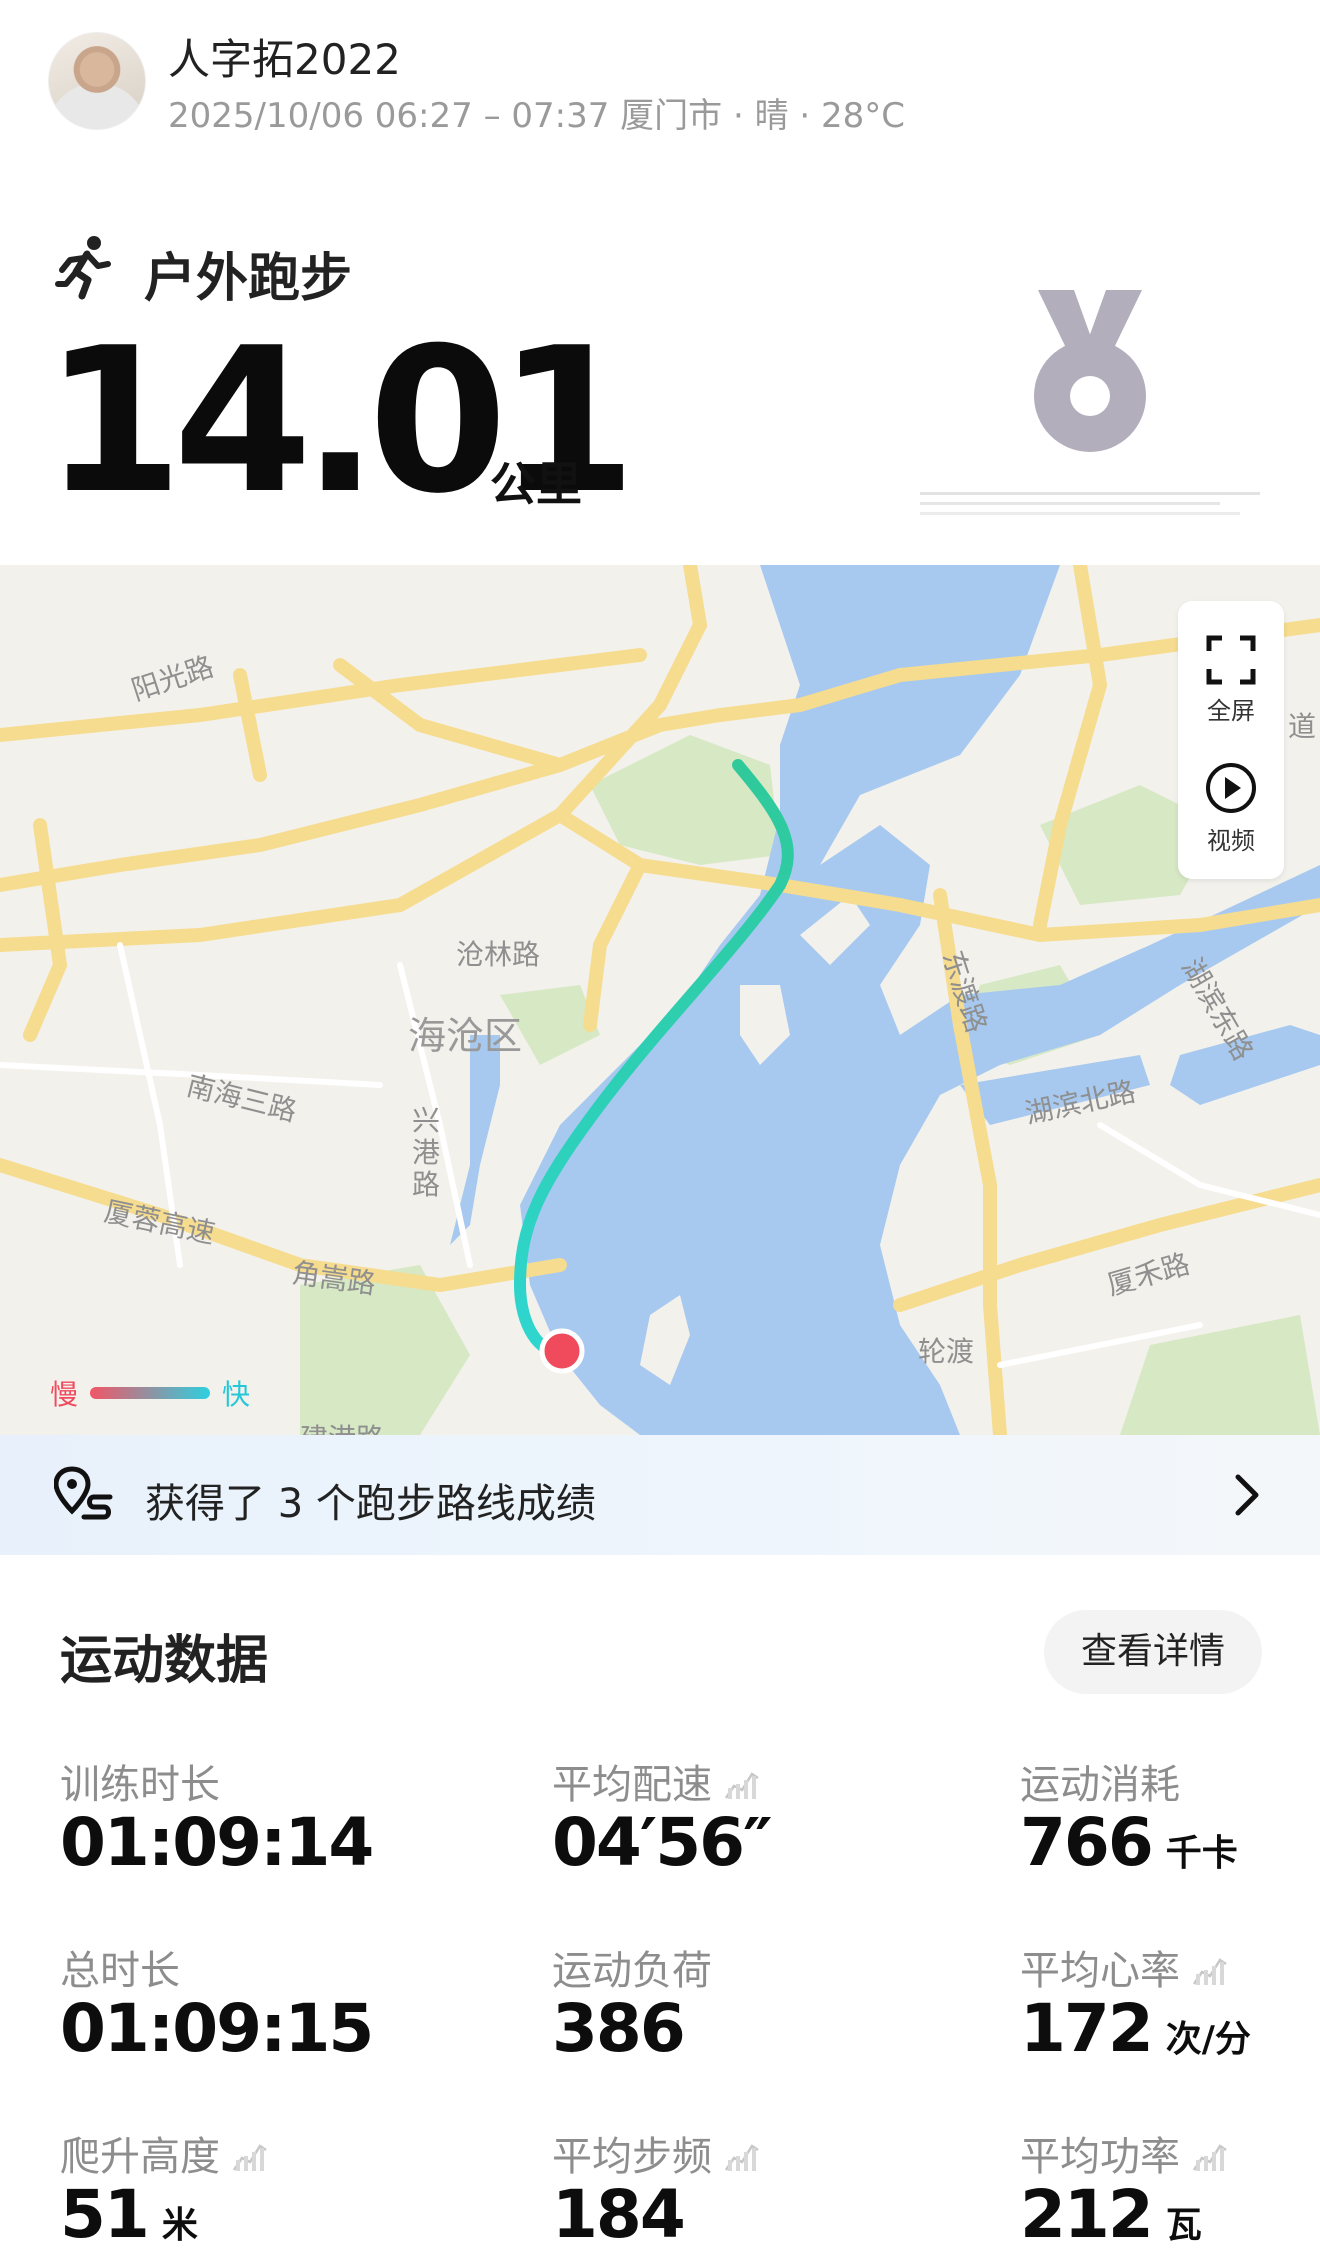  What do you see at coordinates (342, 1426) in the screenshot?
I see `map-label-road: 建港路` at bounding box center [342, 1426].